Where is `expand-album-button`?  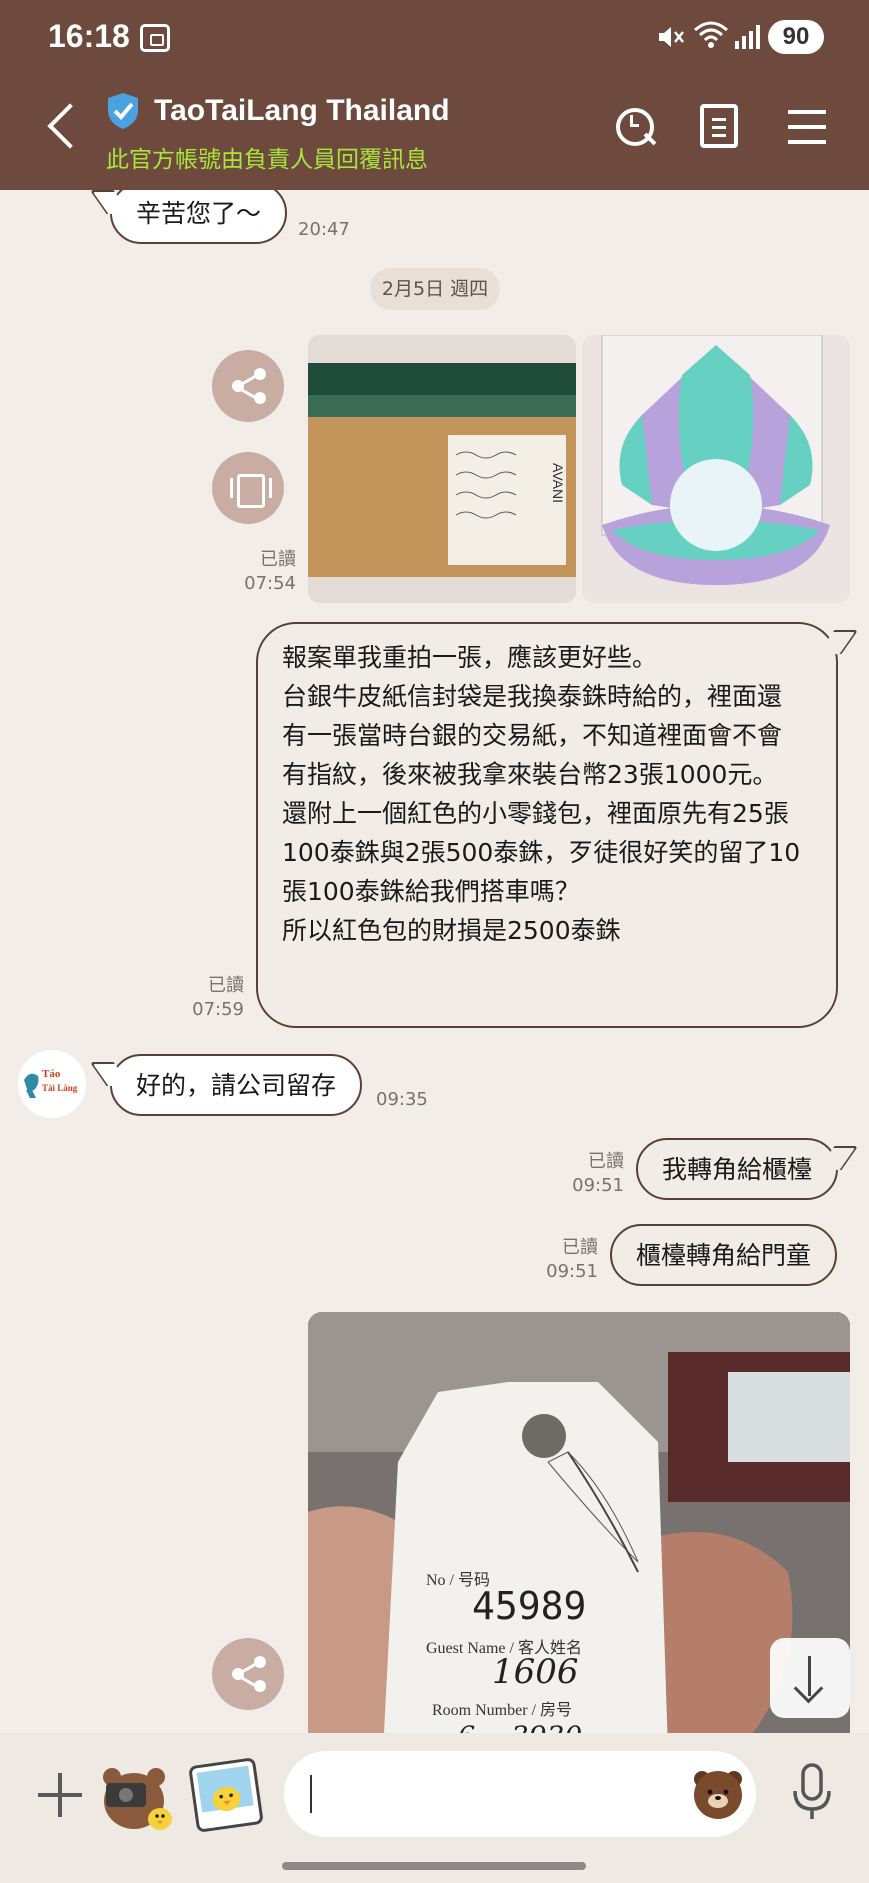 expand-album-button is located at coordinates (248, 488).